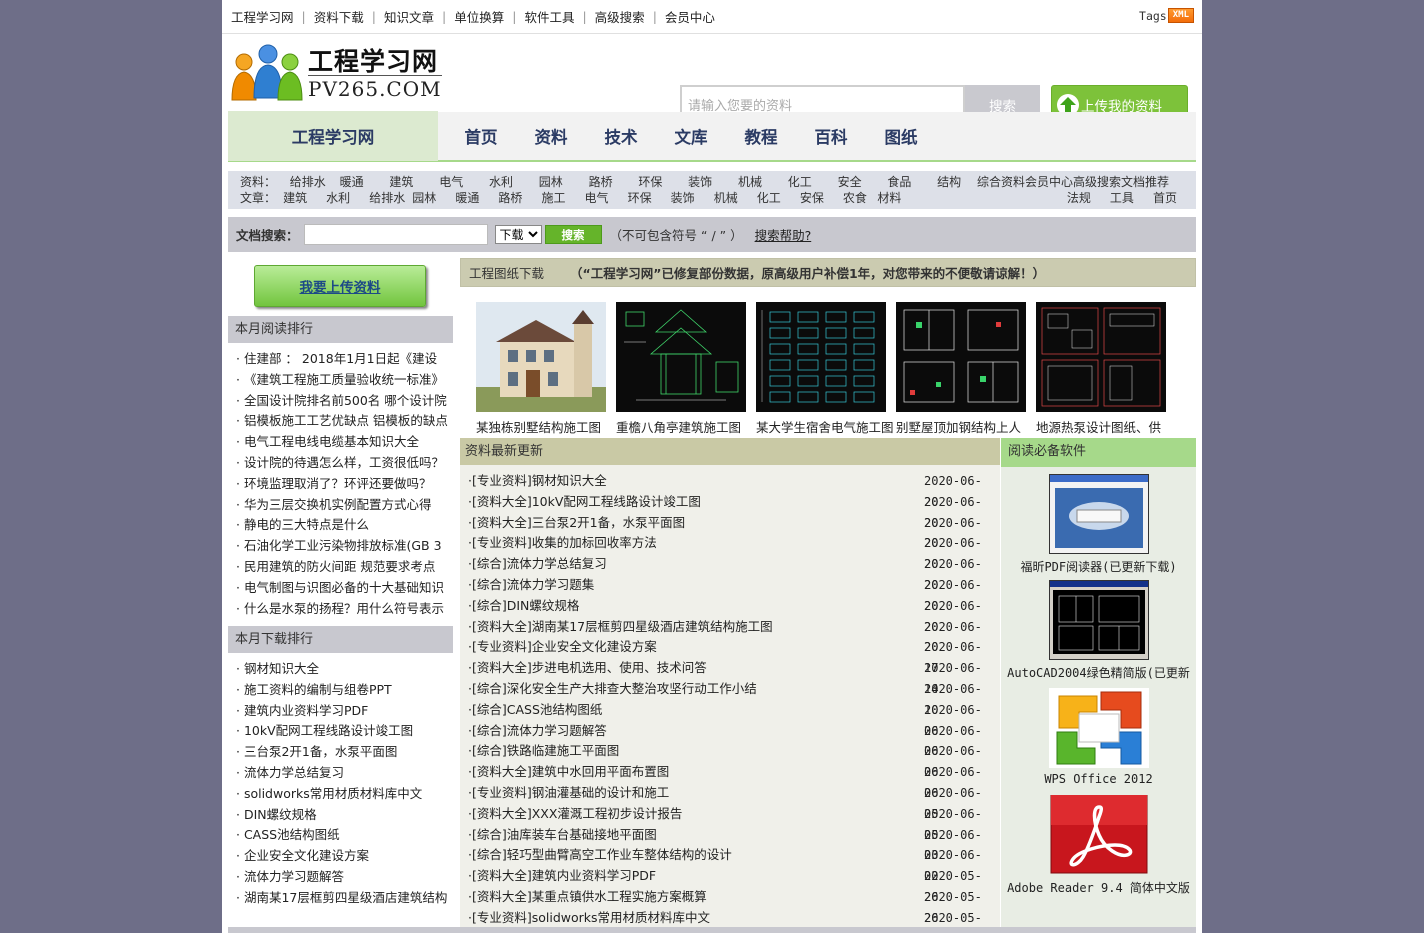 The height and width of the screenshot is (933, 1424). I want to click on category-articles-link: 法规, so click(1088, 198).